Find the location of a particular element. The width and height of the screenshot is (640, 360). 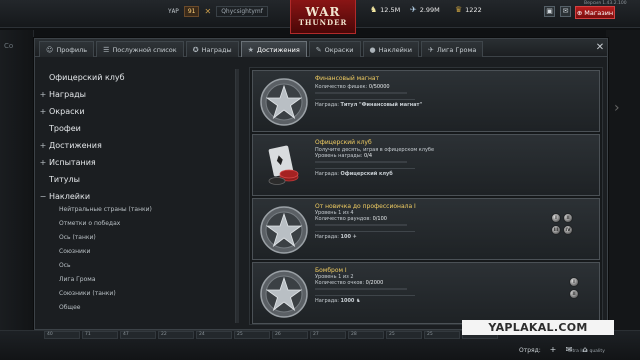

tab-awards: ✪ Награды is located at coordinates (212, 49).